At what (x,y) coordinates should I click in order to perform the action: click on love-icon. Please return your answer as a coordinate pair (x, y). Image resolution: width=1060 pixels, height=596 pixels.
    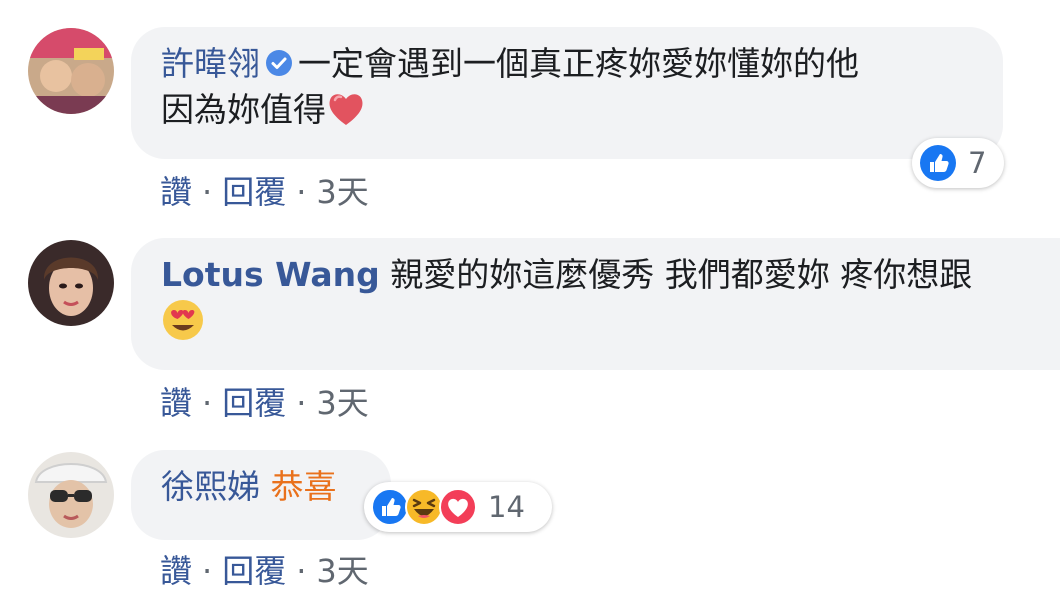
    Looking at the image, I should click on (458, 507).